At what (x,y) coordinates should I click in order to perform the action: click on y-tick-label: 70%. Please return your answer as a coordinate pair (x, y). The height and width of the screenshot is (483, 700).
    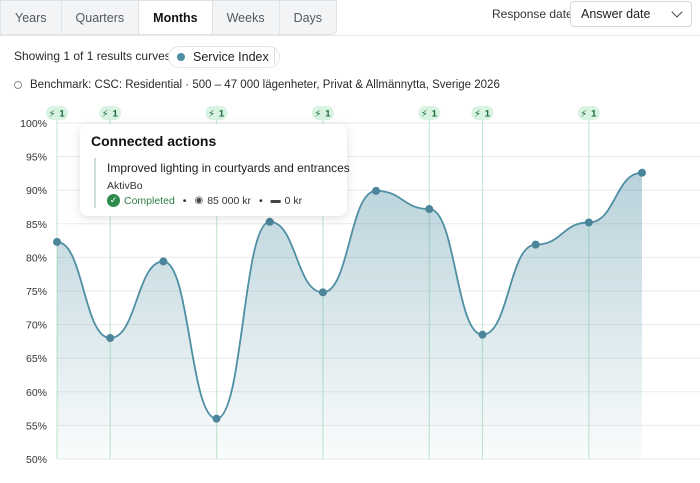
    Looking at the image, I should click on (36, 326).